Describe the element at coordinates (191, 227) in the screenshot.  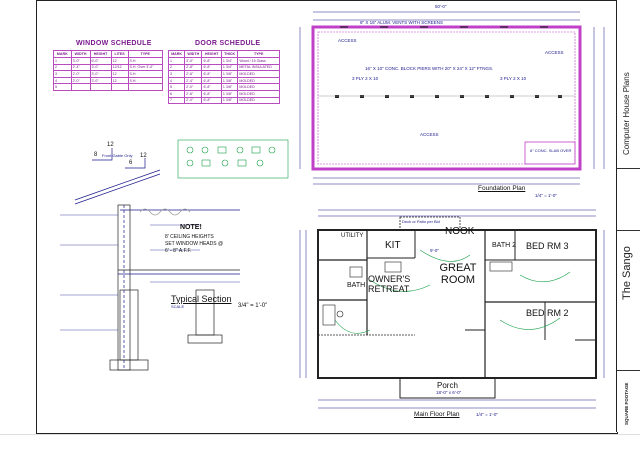
I see `section-note-title: NOTE!` at that location.